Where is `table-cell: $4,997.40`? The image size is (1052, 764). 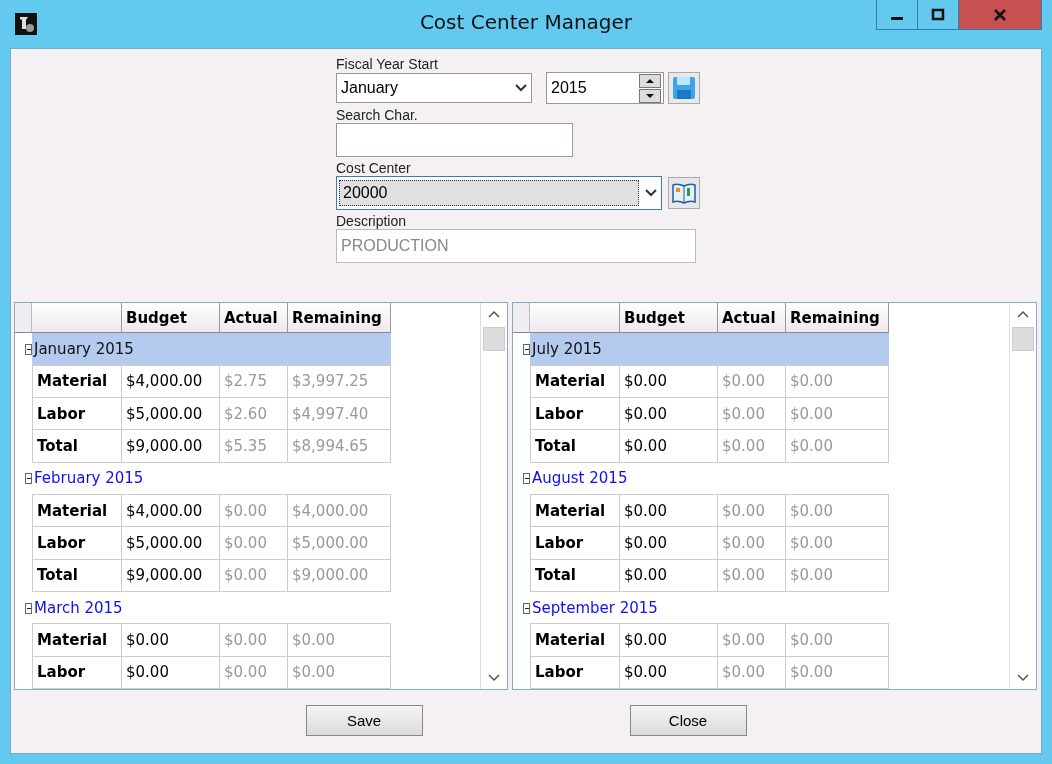
table-cell: $4,997.40 is located at coordinates (339, 414).